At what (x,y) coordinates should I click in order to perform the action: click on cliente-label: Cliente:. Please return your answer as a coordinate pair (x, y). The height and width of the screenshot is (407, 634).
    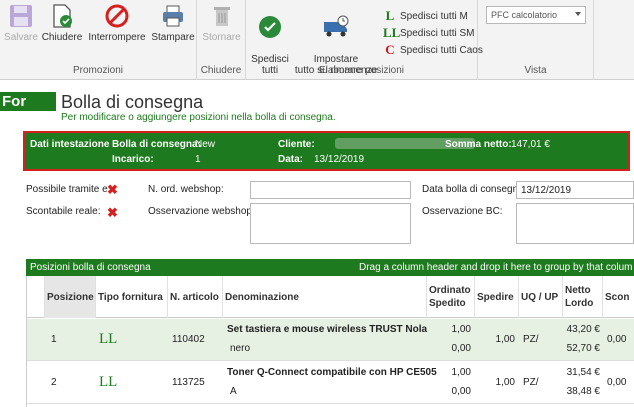
    Looking at the image, I should click on (296, 144).